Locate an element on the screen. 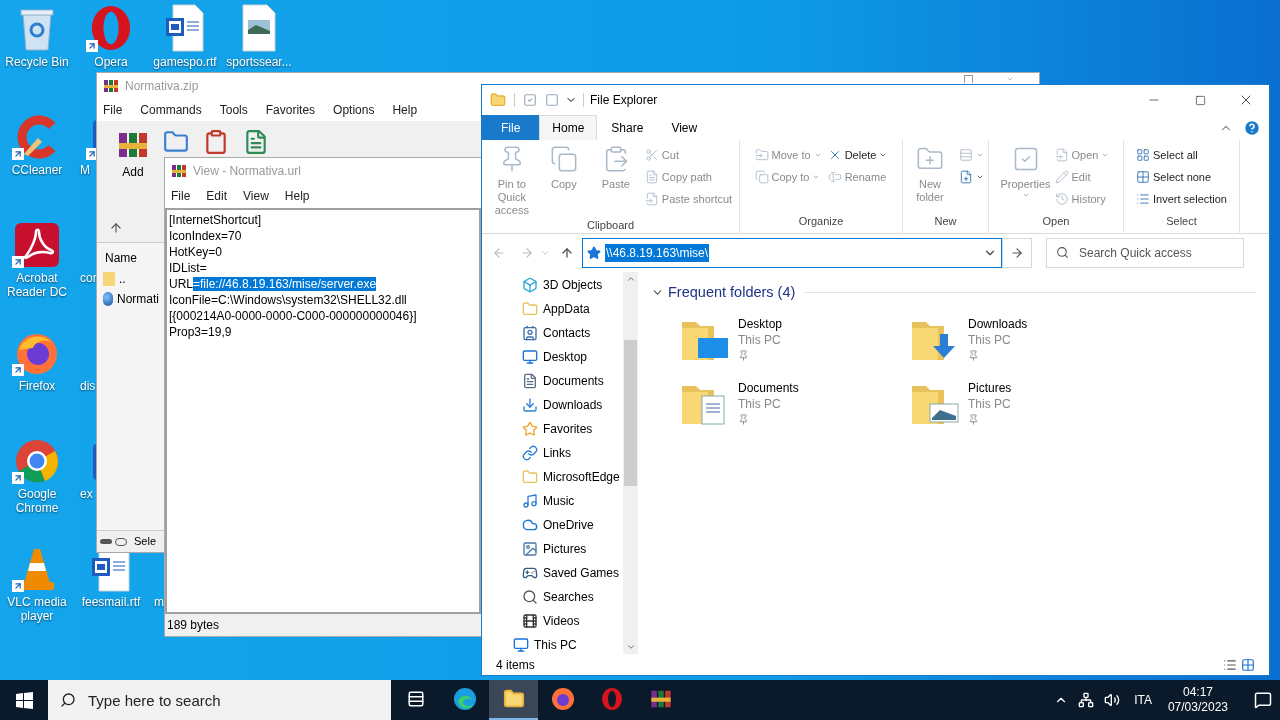 Image resolution: width=1280 pixels, height=720 pixels. scroll-up-icon is located at coordinates (630, 279).